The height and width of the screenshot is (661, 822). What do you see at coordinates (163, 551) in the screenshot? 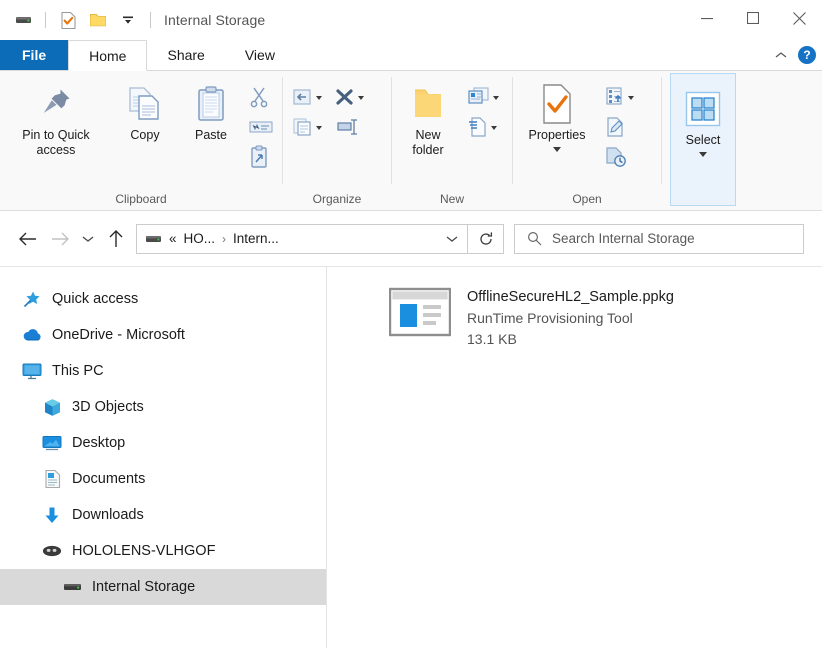
I see `sidebar-item-hololens: HOLOLENS-VLHGOF` at bounding box center [163, 551].